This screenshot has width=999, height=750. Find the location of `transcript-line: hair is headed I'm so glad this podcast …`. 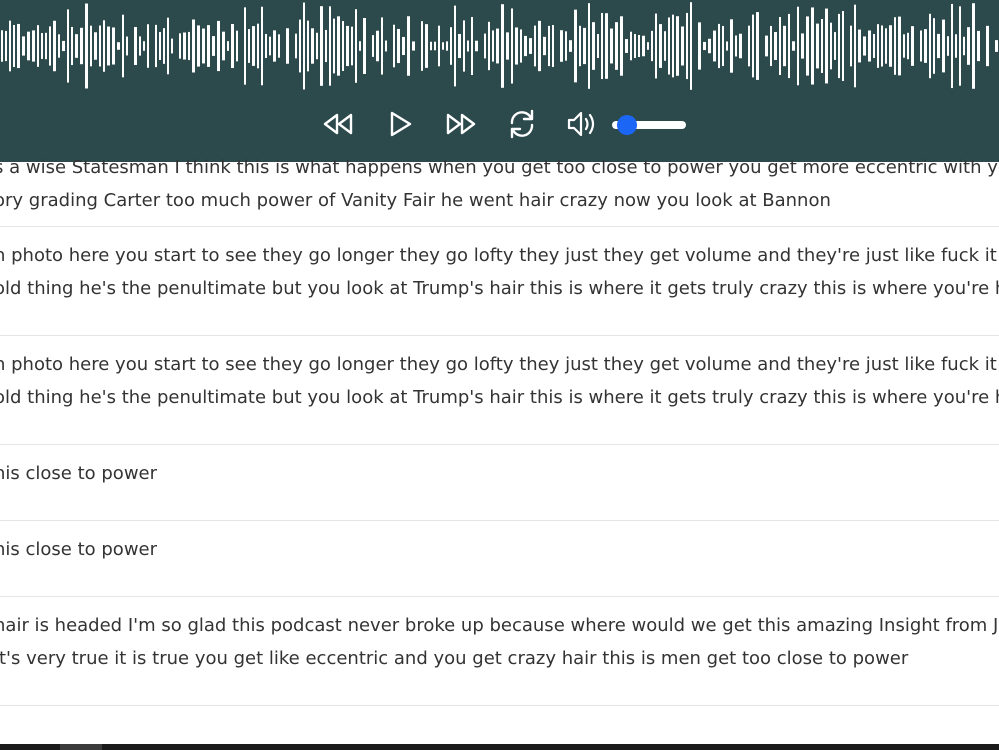

transcript-line: hair is headed I'm so glad this podcast … is located at coordinates (499, 625).